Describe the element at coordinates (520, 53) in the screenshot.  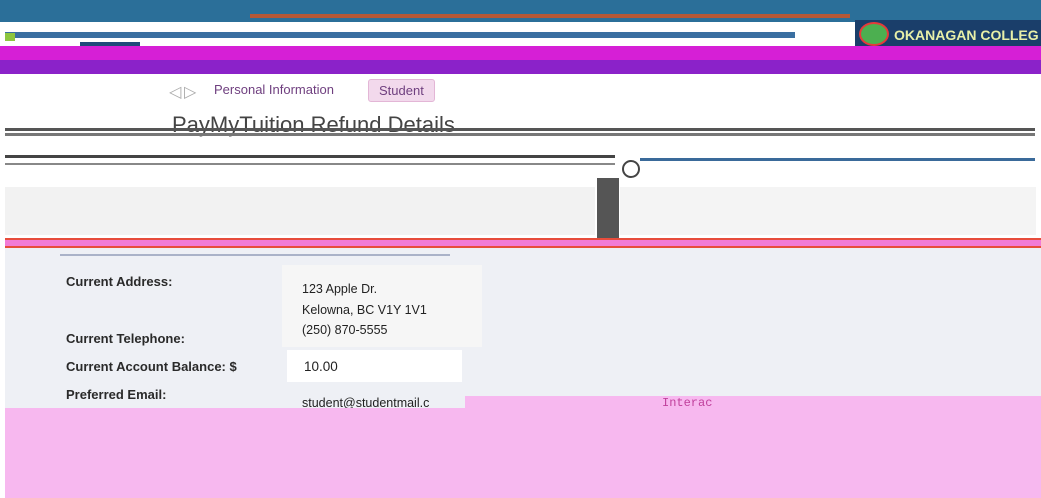
I see `header-magenta-band` at that location.